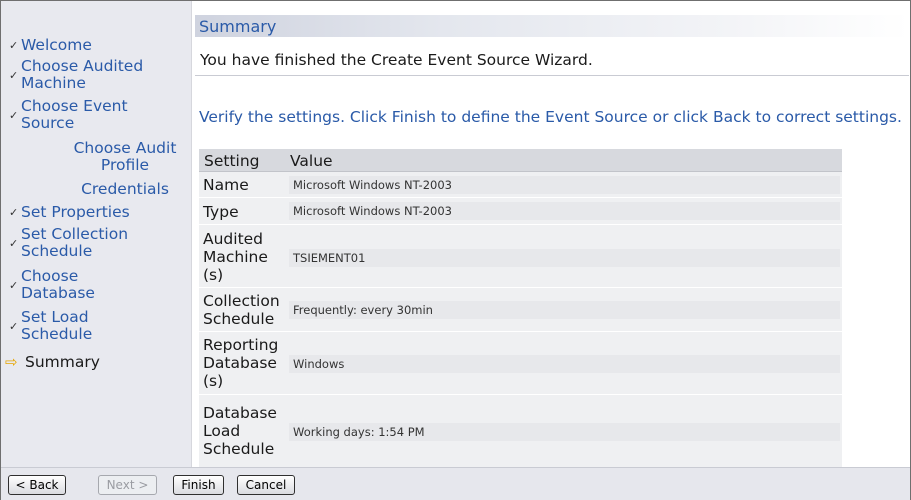 This screenshot has height=500, width=911. What do you see at coordinates (221, 212) in the screenshot?
I see `setting-cell: Type` at bounding box center [221, 212].